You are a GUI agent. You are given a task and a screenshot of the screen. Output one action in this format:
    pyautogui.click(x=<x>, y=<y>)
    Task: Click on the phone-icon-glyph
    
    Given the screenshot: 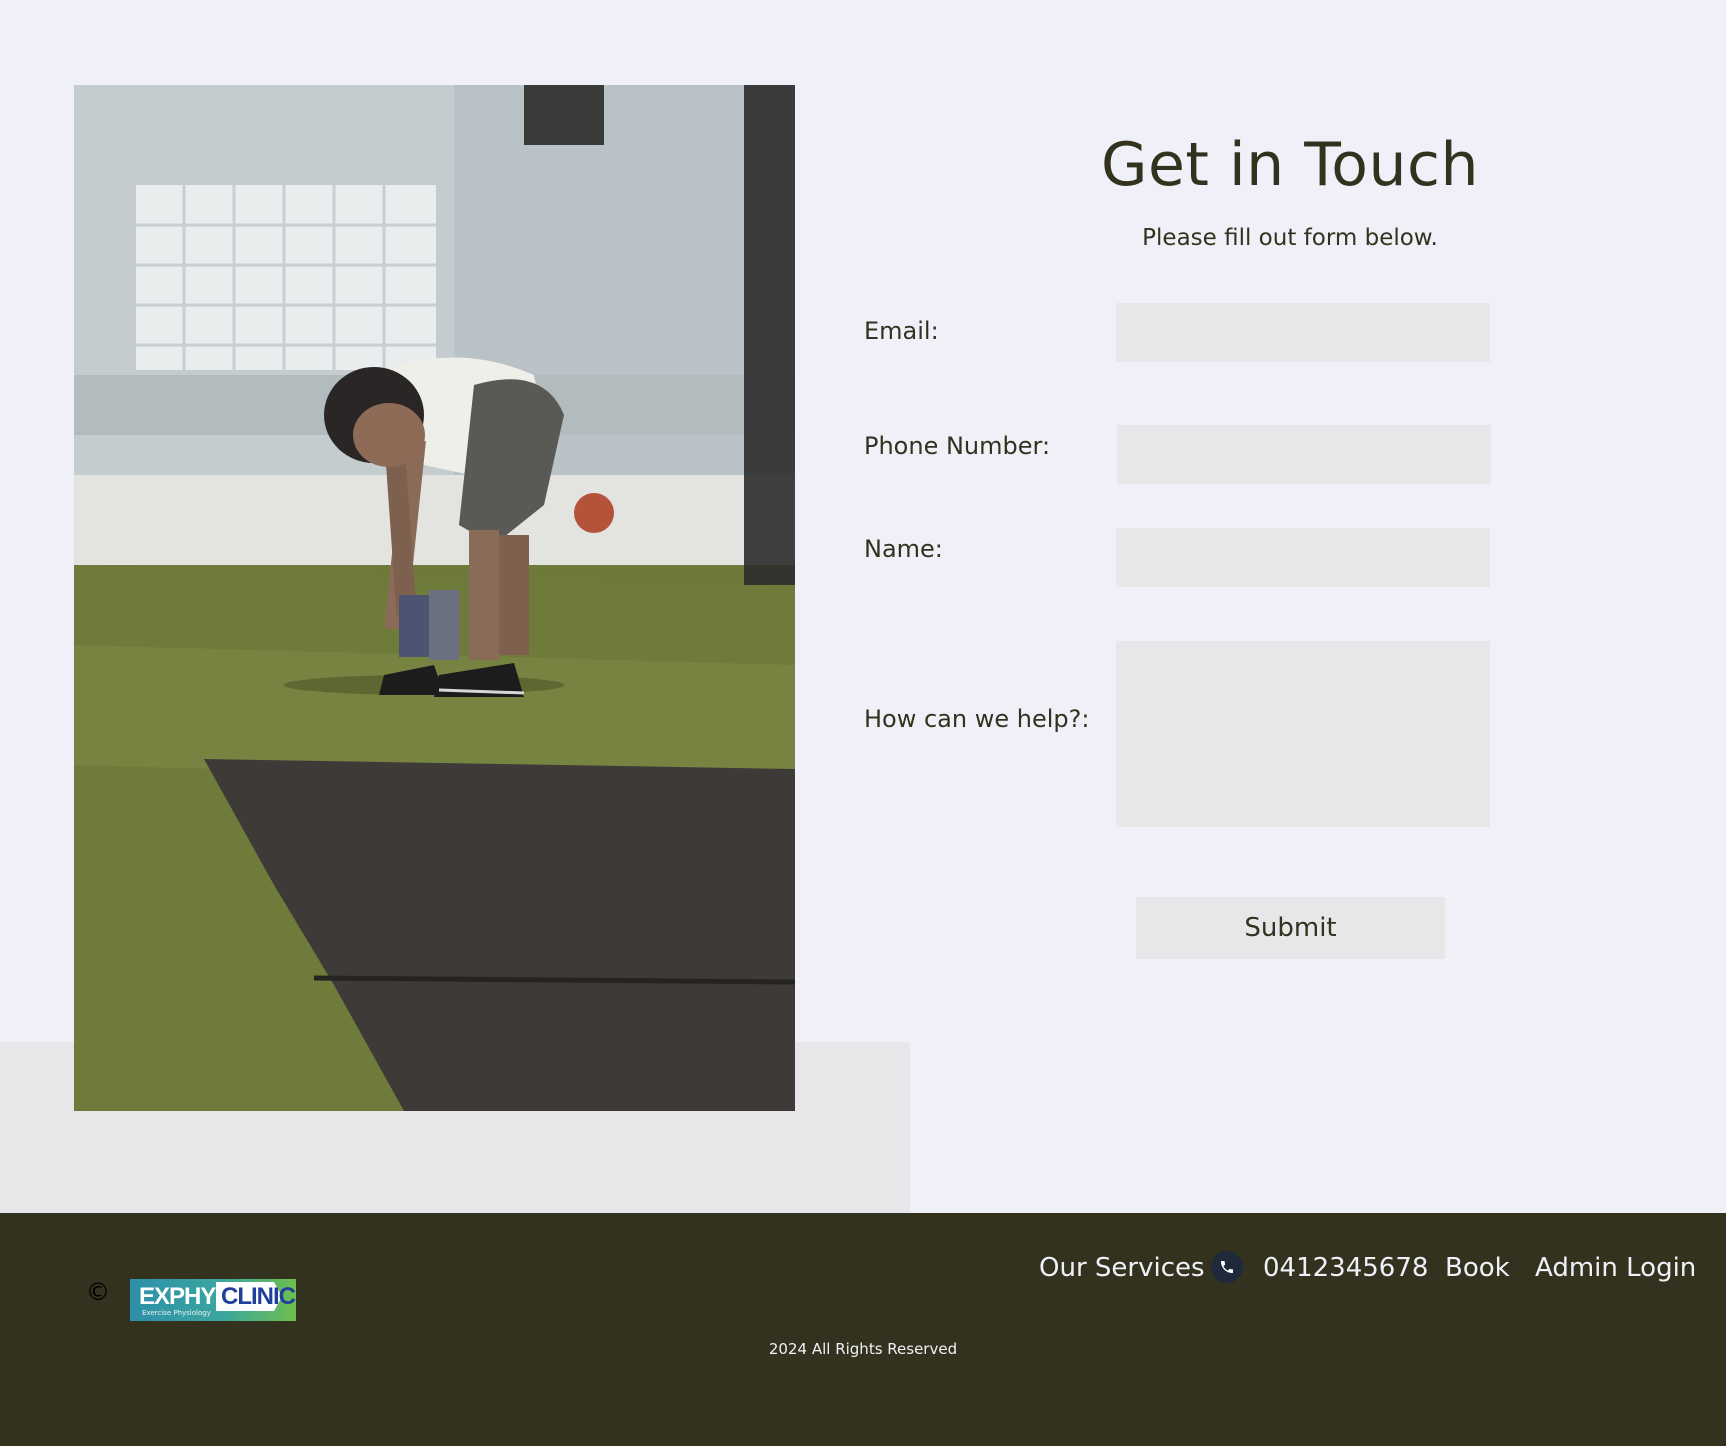 What is the action you would take?
    pyautogui.click(x=1227, y=1267)
    